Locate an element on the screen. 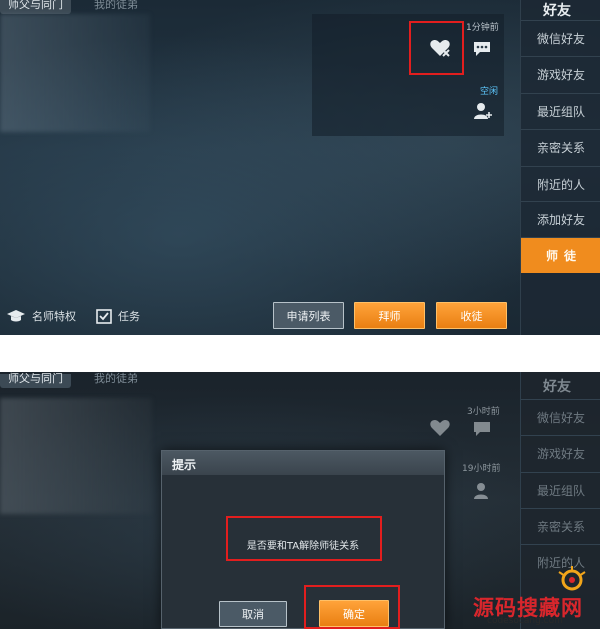  last-online-time: 1分钟前 is located at coordinates (482, 28).